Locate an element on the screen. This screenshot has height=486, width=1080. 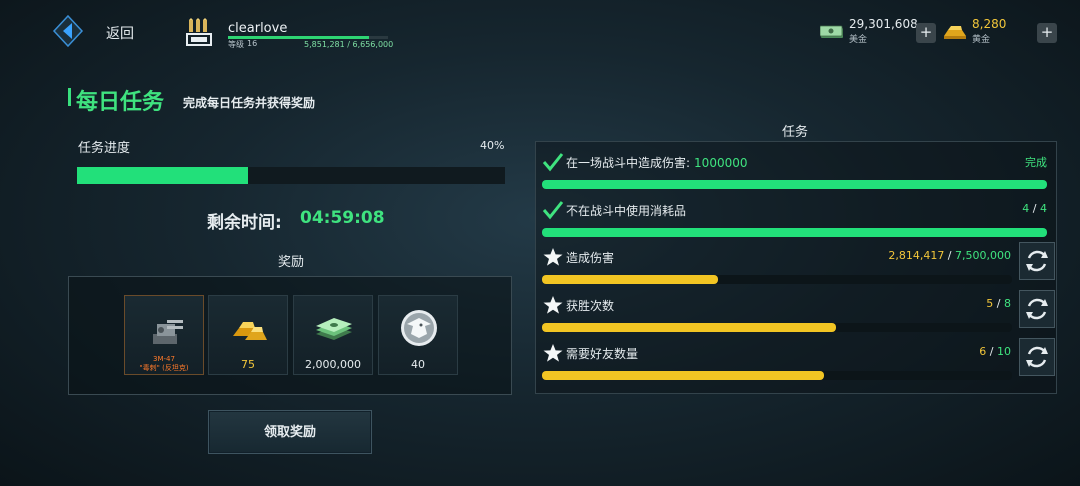
task-target-value: 10 is located at coordinates (1004, 351).